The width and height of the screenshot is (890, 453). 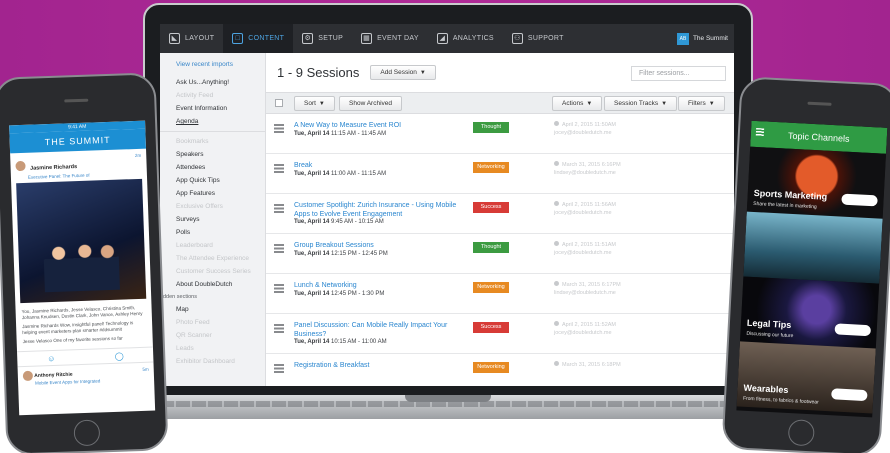 I want to click on sidebar-item-customer-success-series: Customer Success Series, so click(x=212, y=271).